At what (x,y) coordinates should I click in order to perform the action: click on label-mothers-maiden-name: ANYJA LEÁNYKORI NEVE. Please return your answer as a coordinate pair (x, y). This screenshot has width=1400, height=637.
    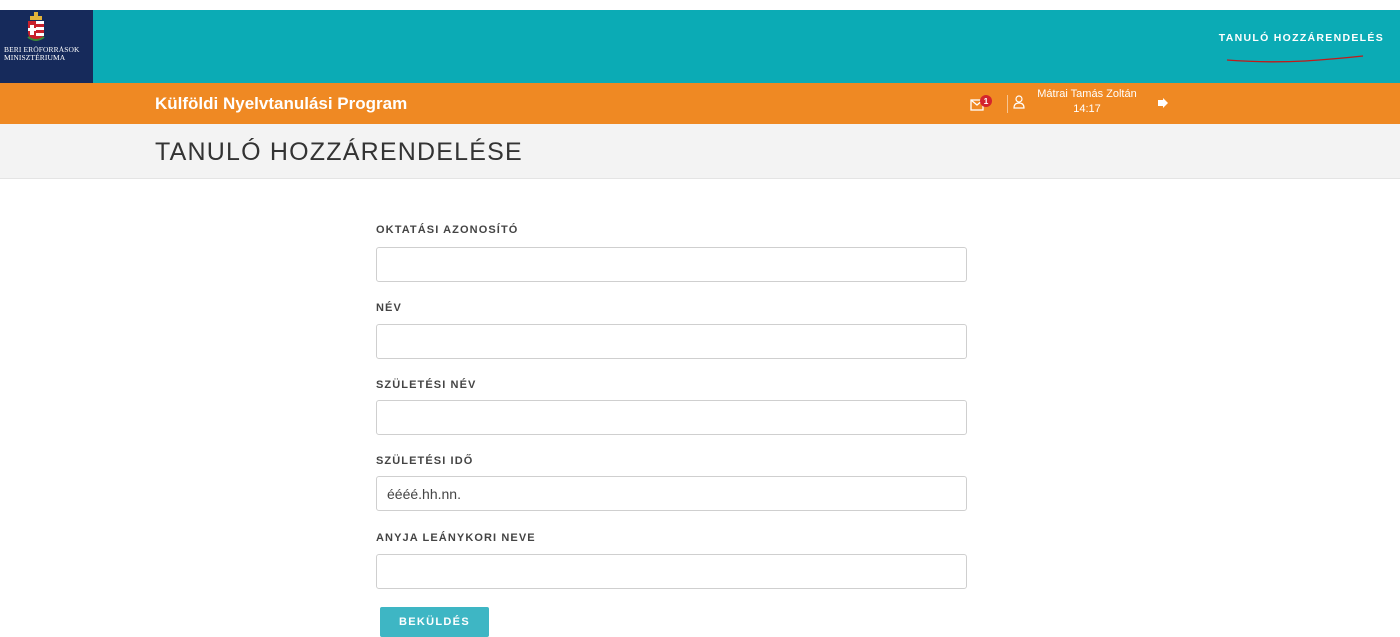
    Looking at the image, I should click on (456, 538).